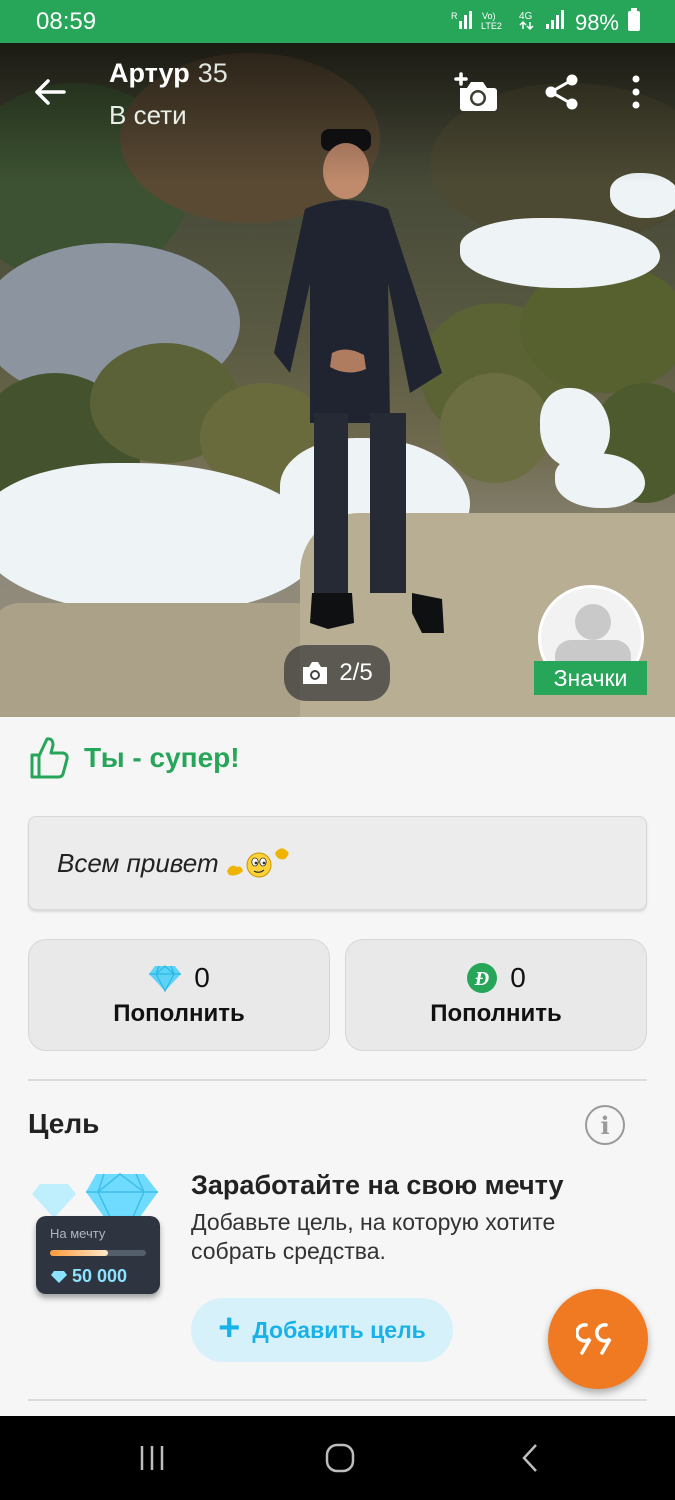 The height and width of the screenshot is (1500, 675). I want to click on goal-illustration: На мечту 50 000, so click(98, 1235).